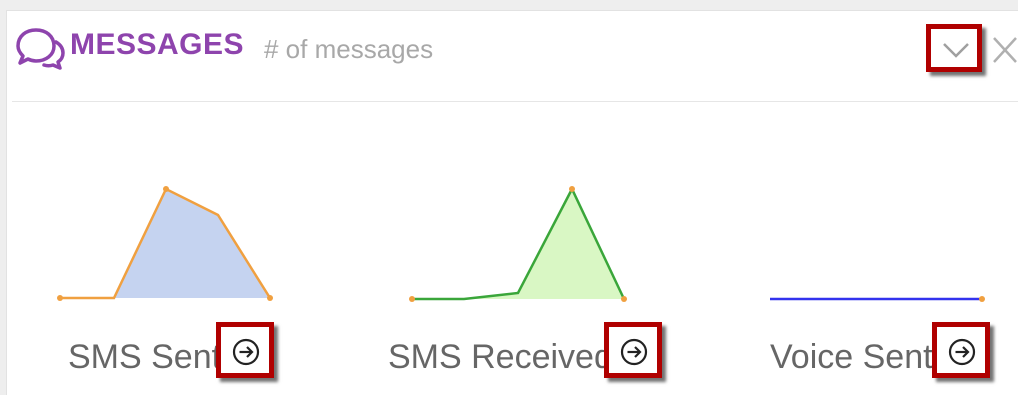 Image resolution: width=1018 pixels, height=395 pixels. I want to click on panel-subtitle: # of messages, so click(349, 49).